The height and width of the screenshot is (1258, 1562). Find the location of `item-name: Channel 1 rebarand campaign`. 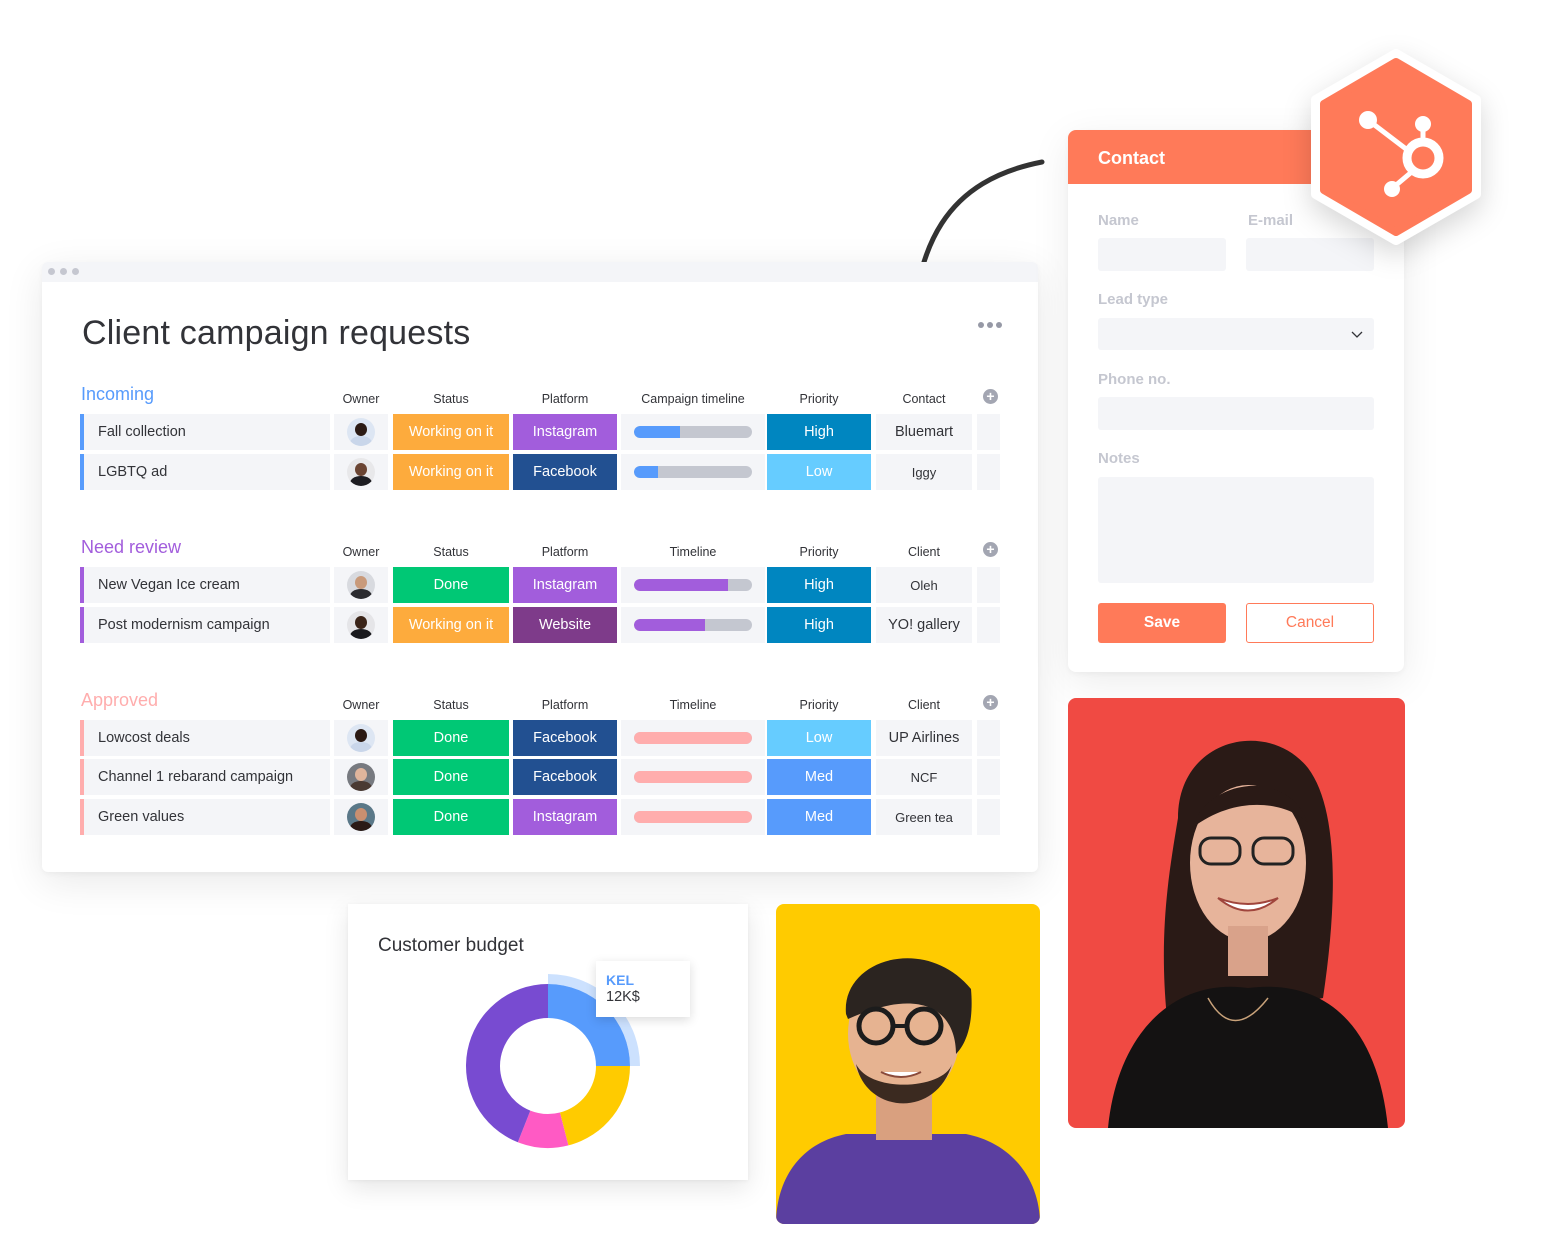

item-name: Channel 1 rebarand campaign is located at coordinates (205, 777).